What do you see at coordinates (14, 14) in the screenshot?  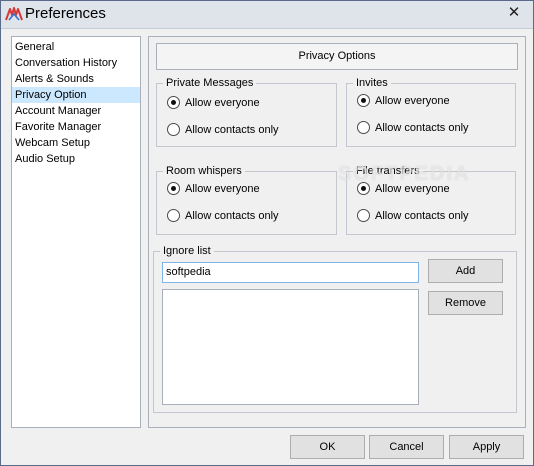 I see `app-logo-icon` at bounding box center [14, 14].